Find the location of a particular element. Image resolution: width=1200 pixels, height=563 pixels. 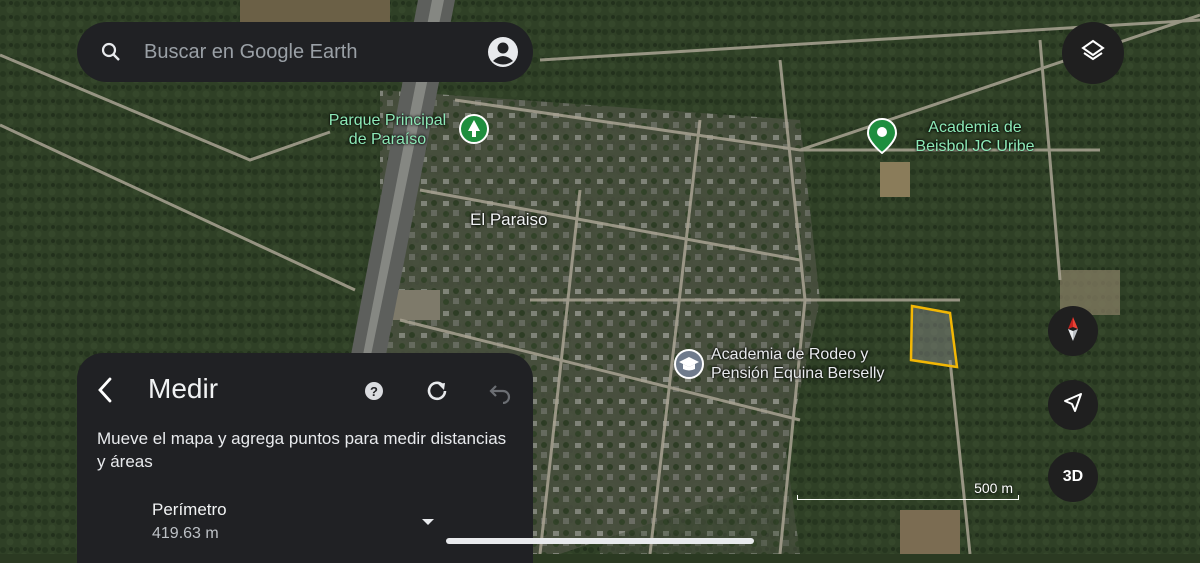

help-icon: ? is located at coordinates (374, 393).